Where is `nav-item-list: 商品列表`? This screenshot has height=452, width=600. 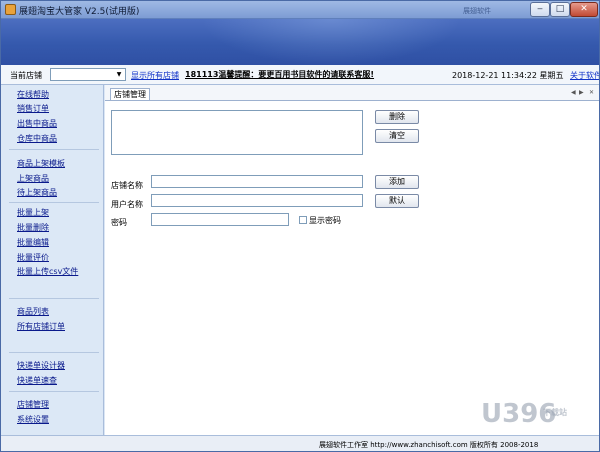
nav-item-list: 商品列表 is located at coordinates (33, 311).